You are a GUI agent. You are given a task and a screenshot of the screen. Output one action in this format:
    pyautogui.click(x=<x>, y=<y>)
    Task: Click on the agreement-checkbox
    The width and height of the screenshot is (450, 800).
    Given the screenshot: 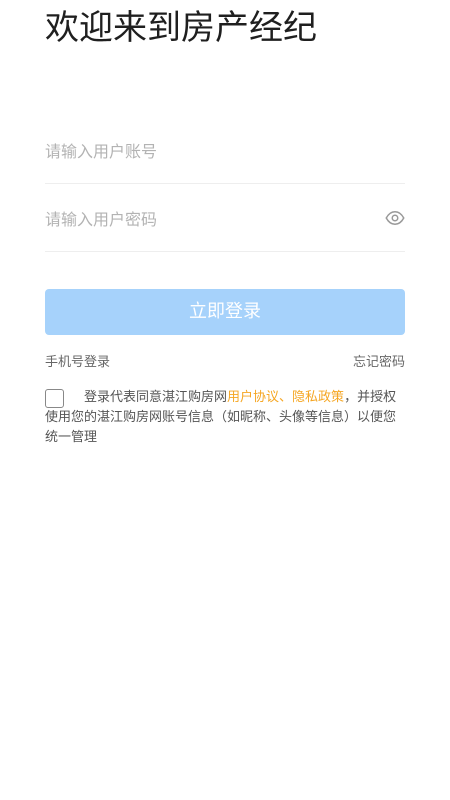 What is the action you would take?
    pyautogui.click(x=54, y=398)
    